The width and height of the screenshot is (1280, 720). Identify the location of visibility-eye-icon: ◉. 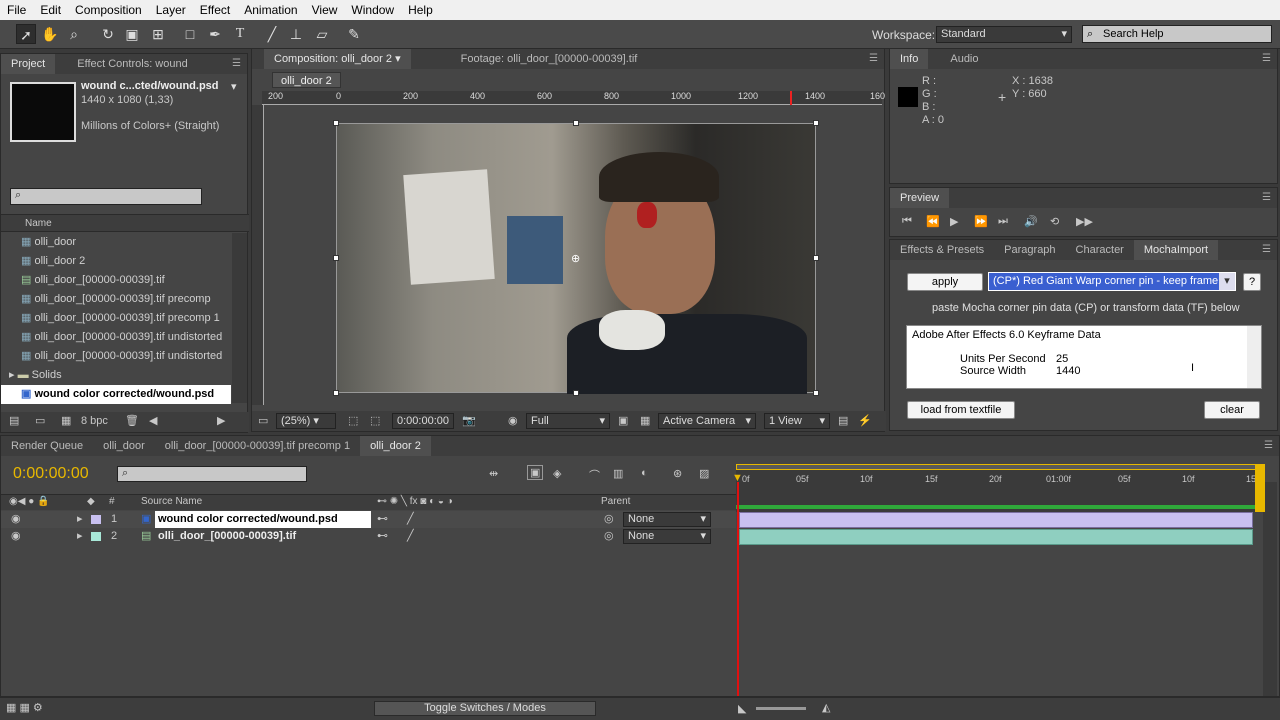
(16, 519).